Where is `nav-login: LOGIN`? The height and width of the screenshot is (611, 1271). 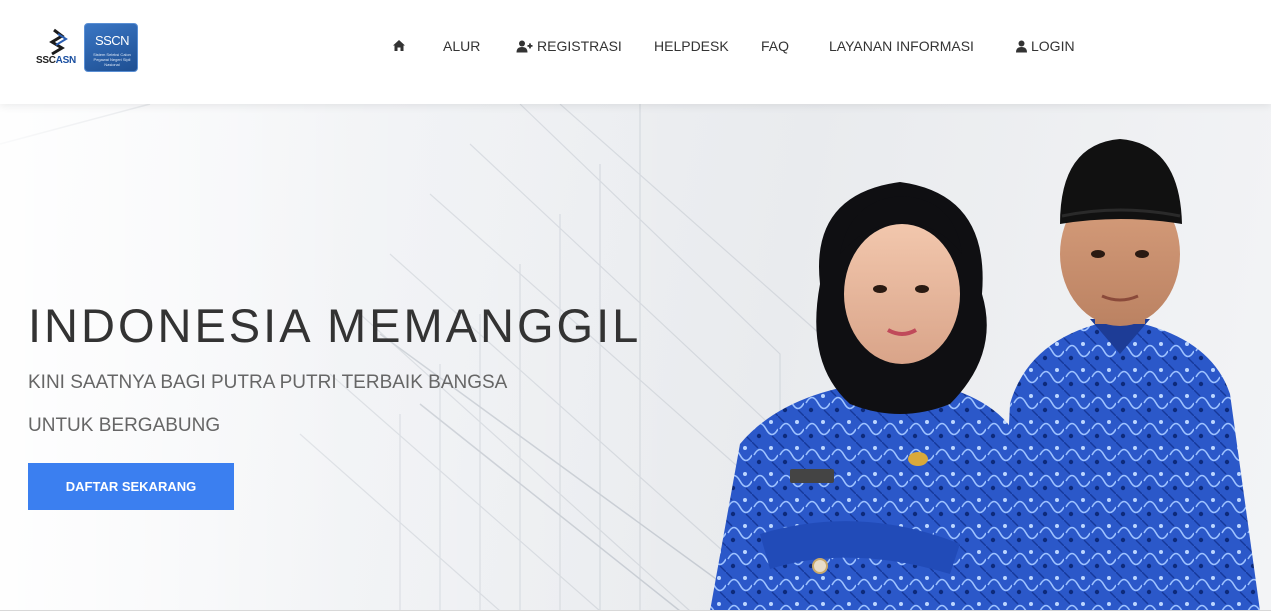
nav-login: LOGIN is located at coordinates (1045, 46).